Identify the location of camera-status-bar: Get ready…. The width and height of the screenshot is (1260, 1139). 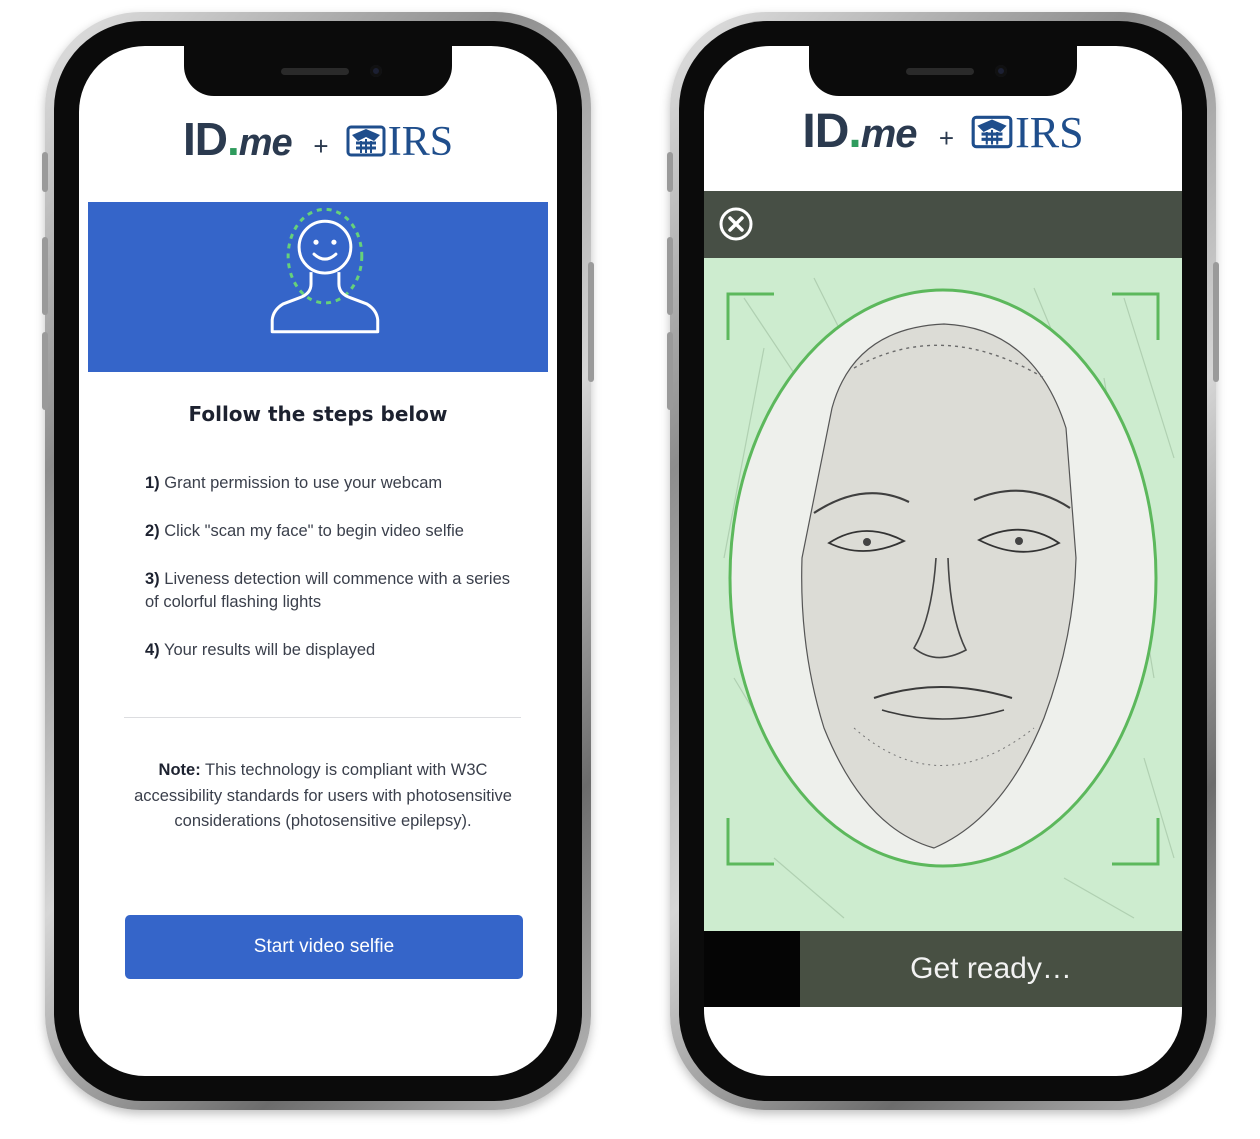
(943, 969).